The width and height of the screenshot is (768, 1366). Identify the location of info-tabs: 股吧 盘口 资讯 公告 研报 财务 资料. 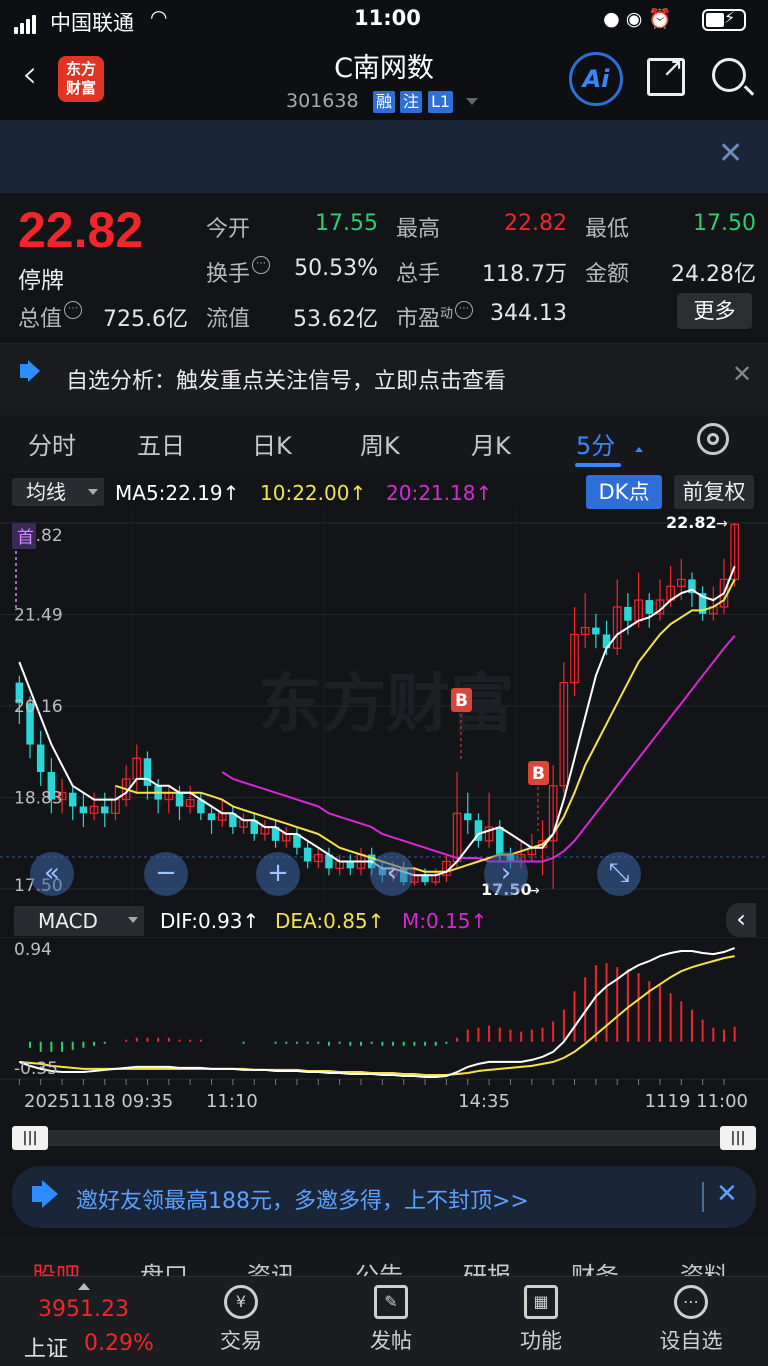
(384, 1256).